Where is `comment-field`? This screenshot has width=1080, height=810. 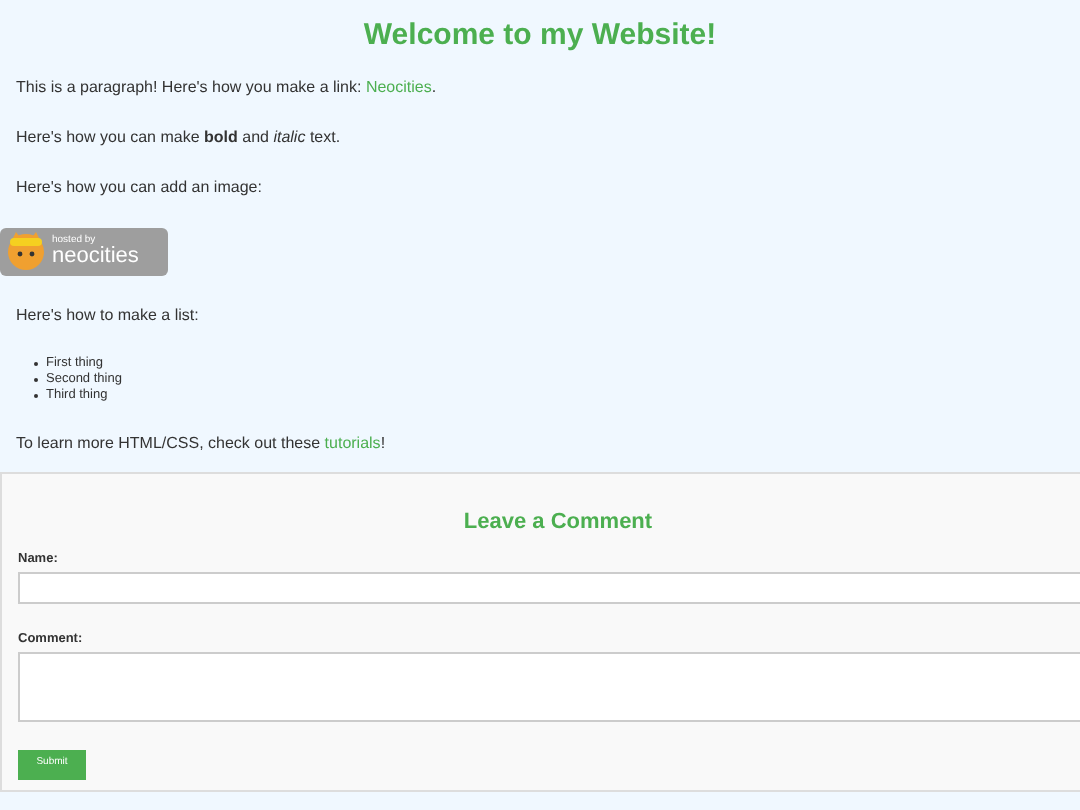
comment-field is located at coordinates (549, 686).